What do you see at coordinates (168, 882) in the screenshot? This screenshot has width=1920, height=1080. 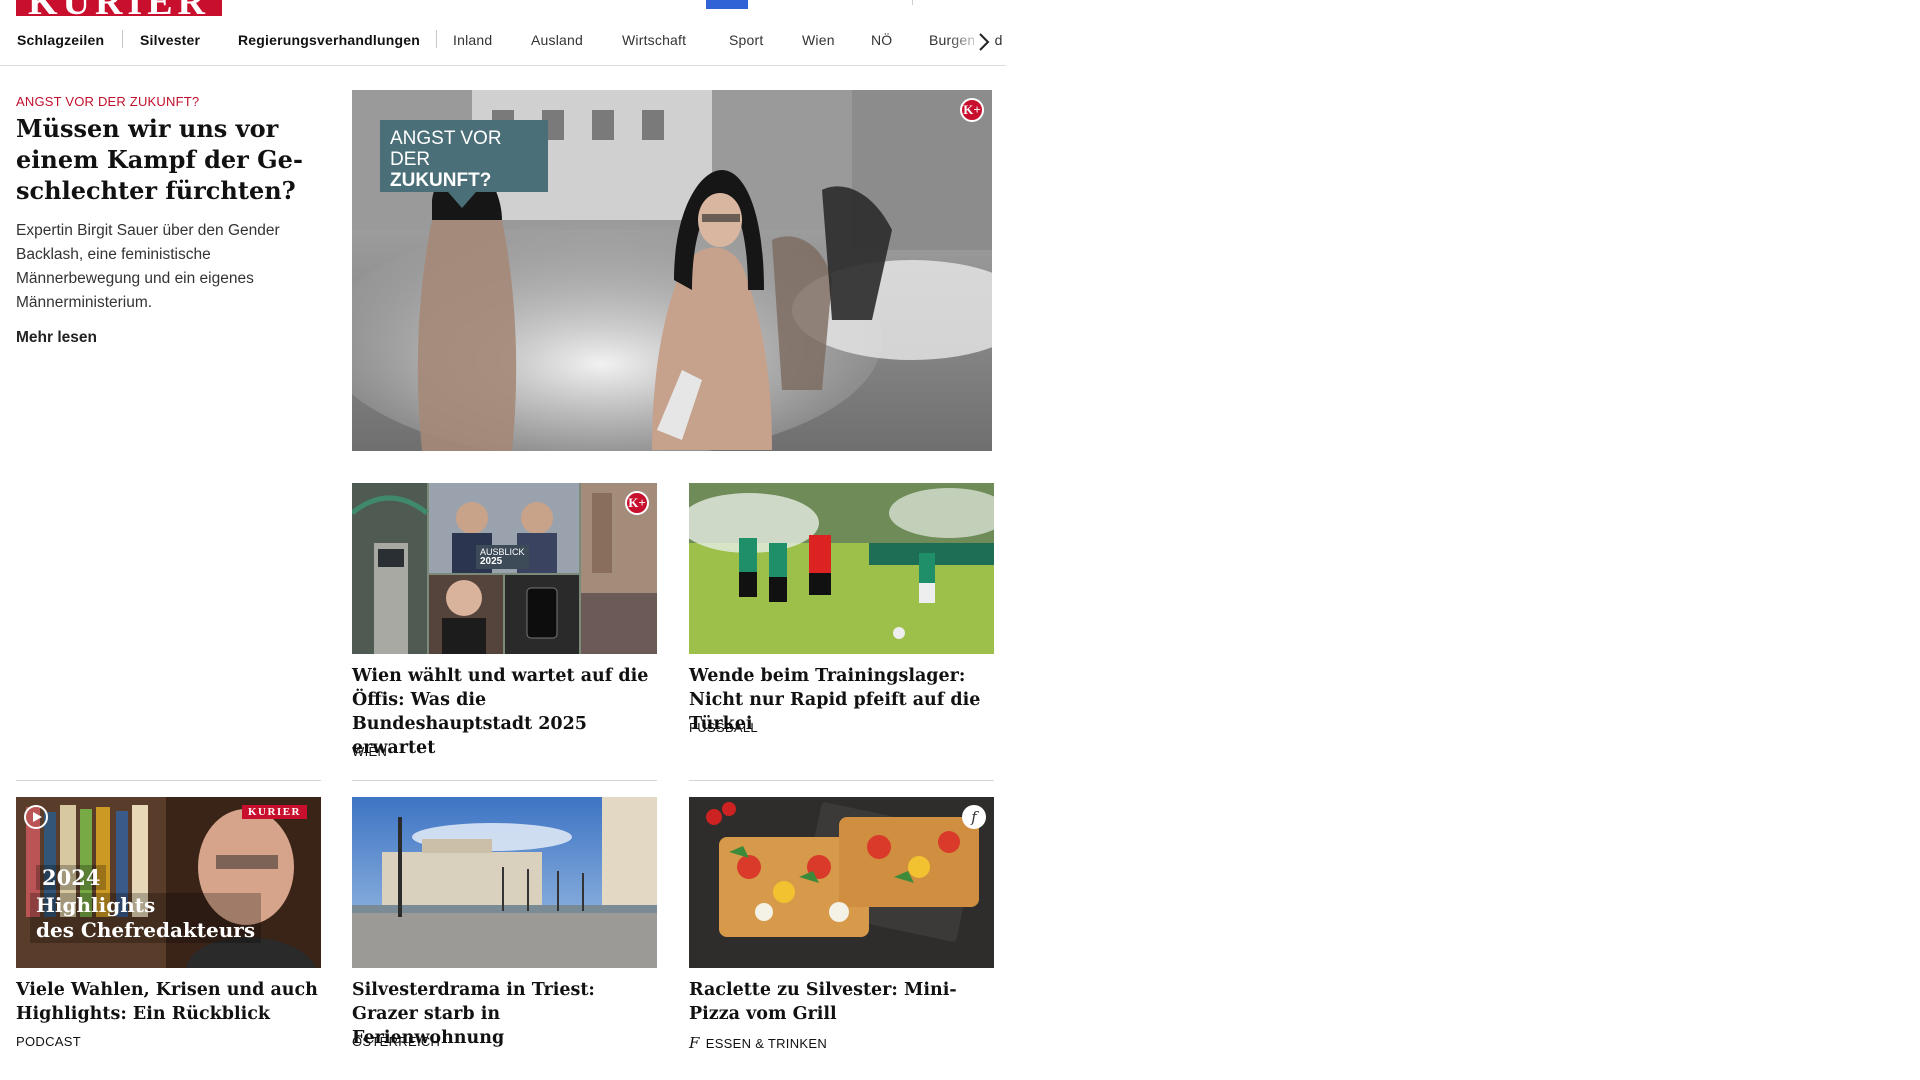 I see `card-image-podcast: KURIER 2024 Highlights des Chefredakteurs` at bounding box center [168, 882].